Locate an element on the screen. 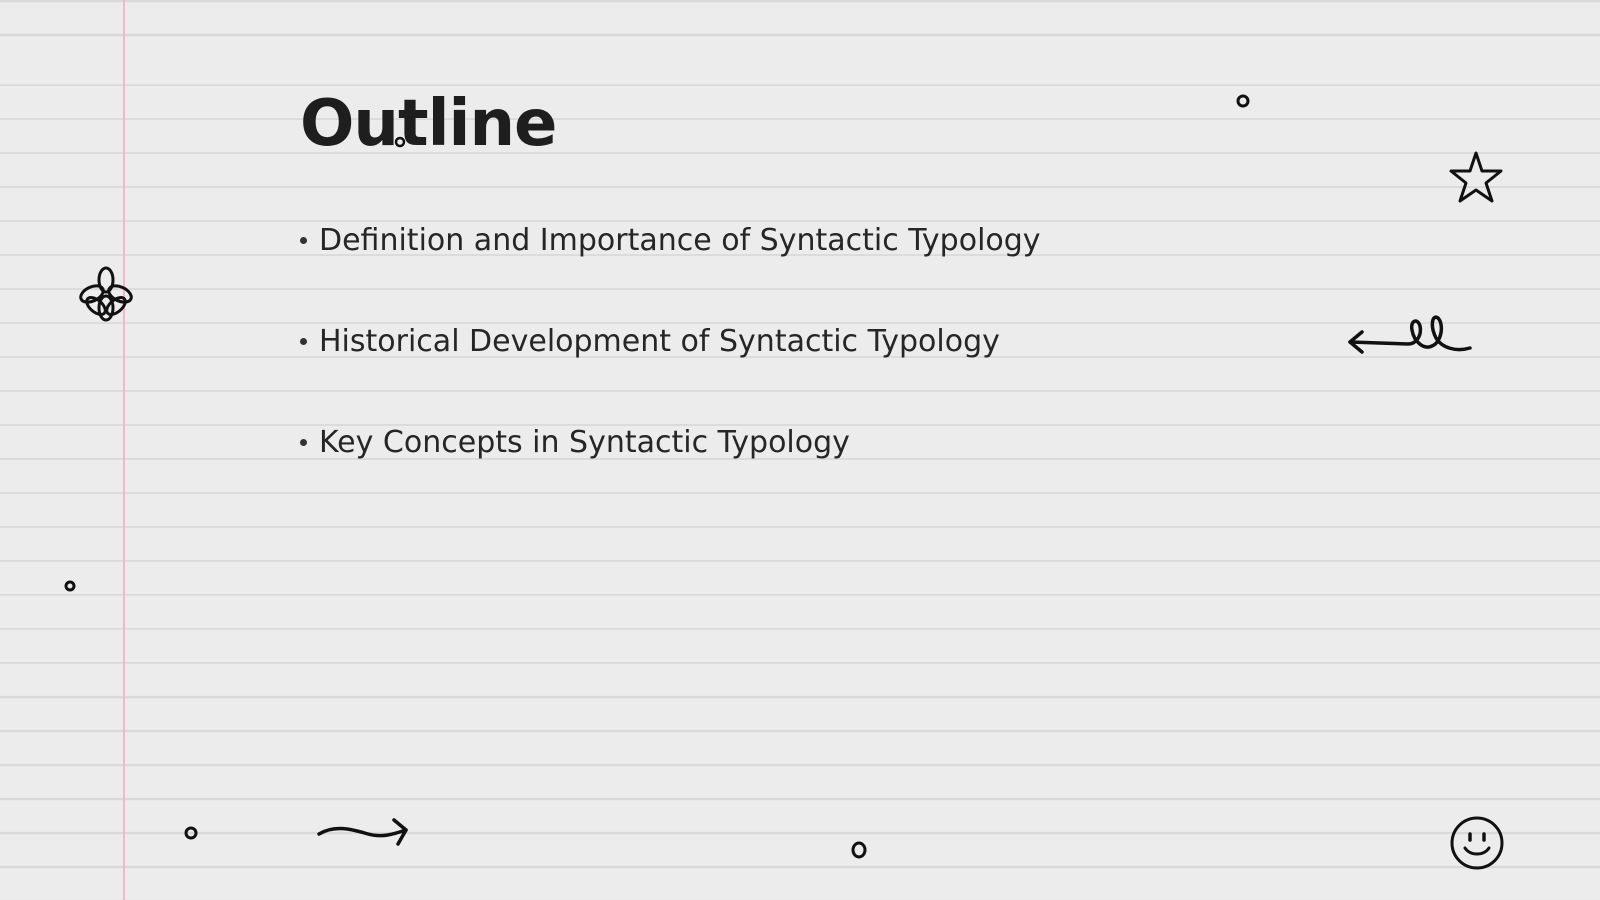  flower-icon is located at coordinates (106, 294).